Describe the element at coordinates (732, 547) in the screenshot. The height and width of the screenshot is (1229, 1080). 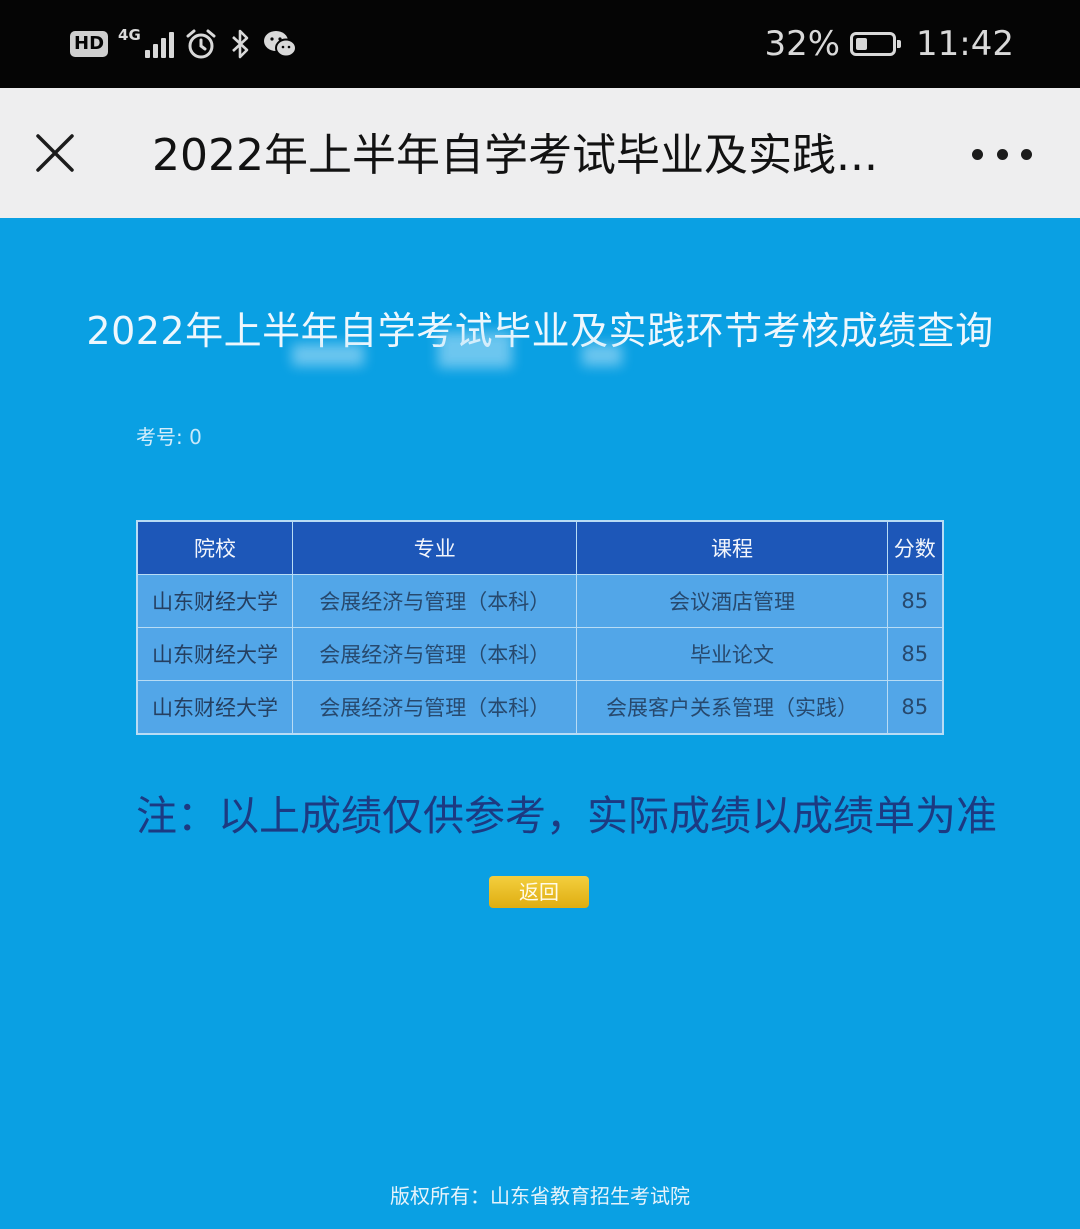
I see `header-course: 课程` at that location.